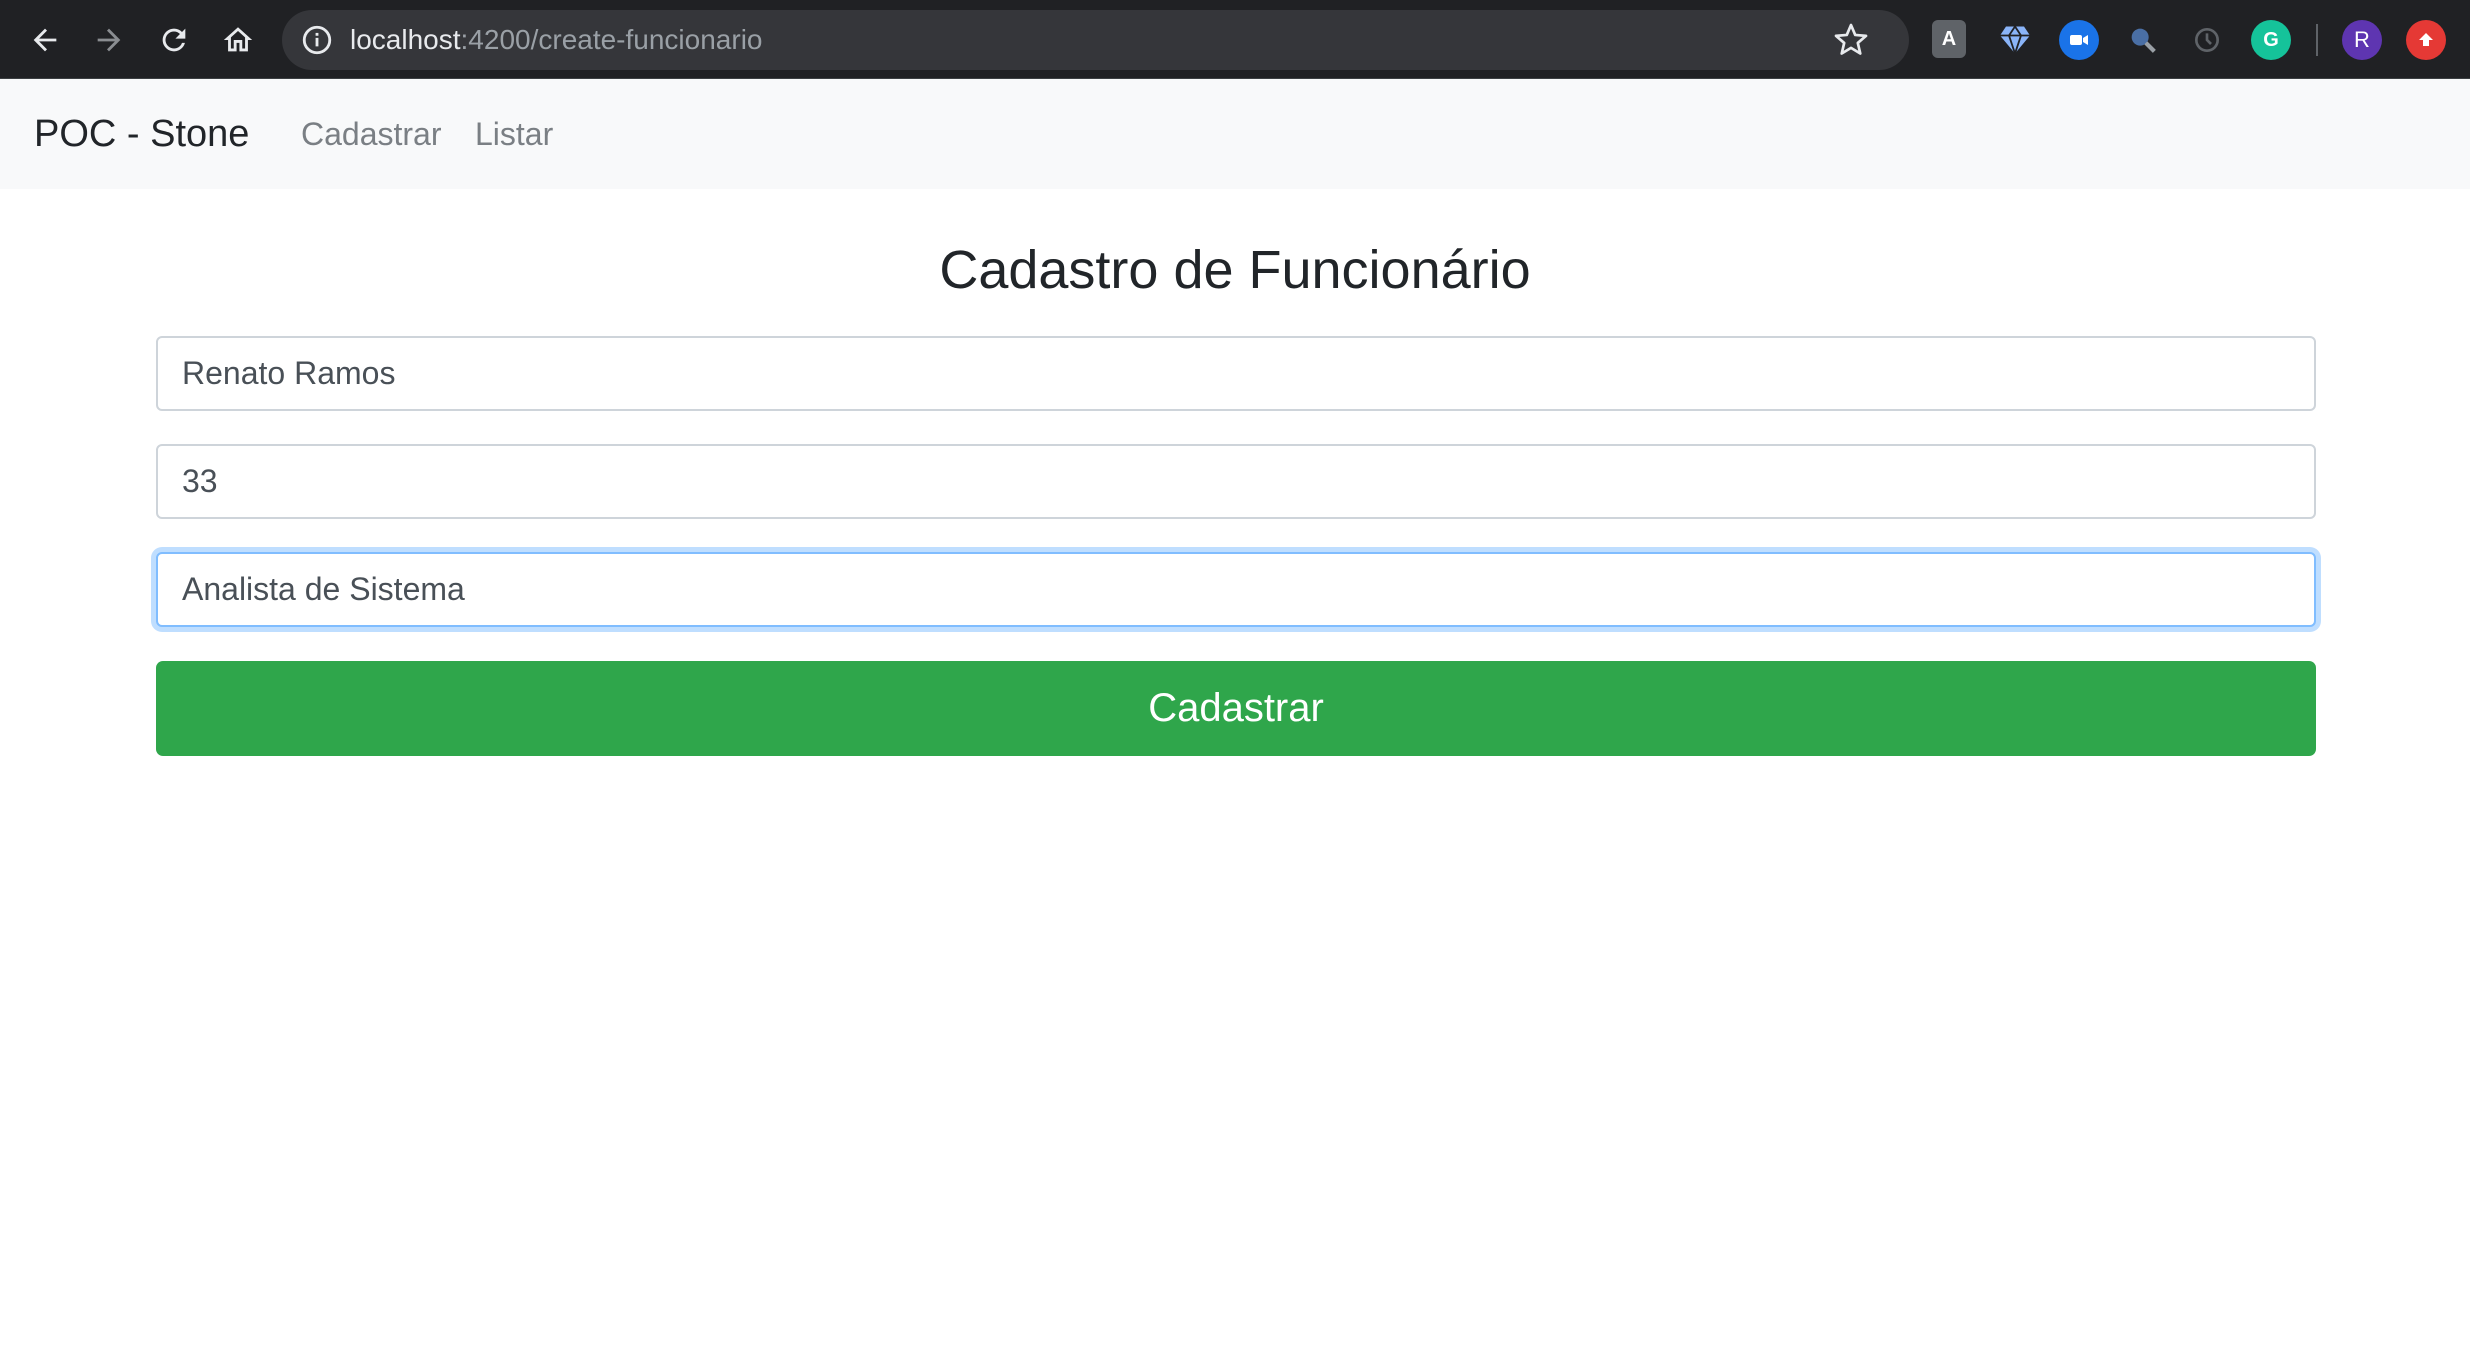  What do you see at coordinates (2426, 40) in the screenshot?
I see `upload-extension-icon` at bounding box center [2426, 40].